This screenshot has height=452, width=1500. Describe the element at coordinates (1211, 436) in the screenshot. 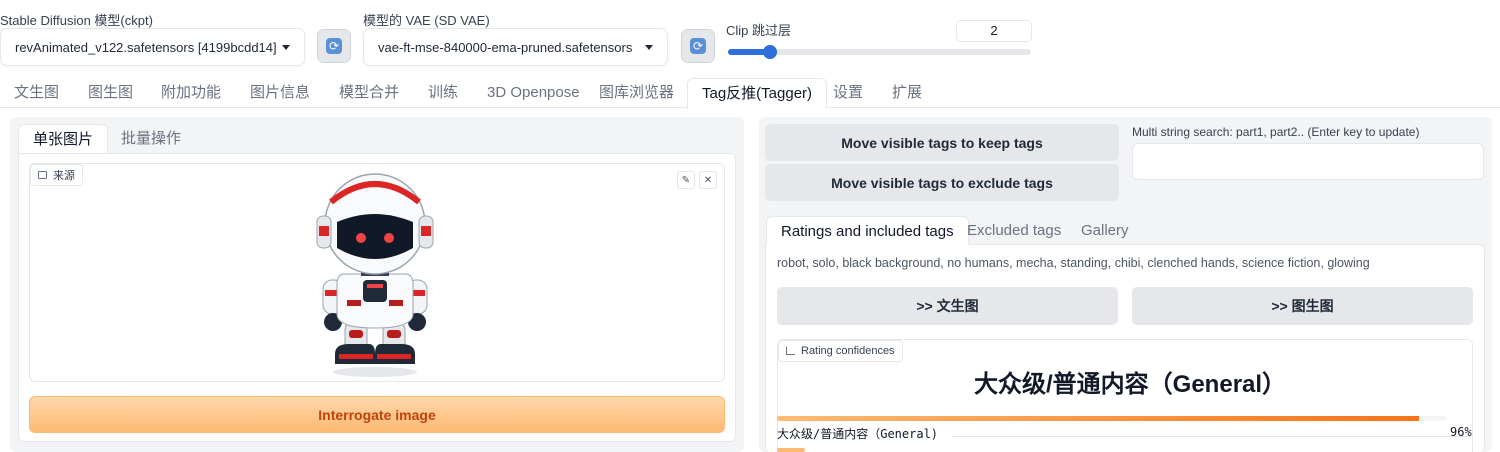

I see `rating-row-divider` at that location.